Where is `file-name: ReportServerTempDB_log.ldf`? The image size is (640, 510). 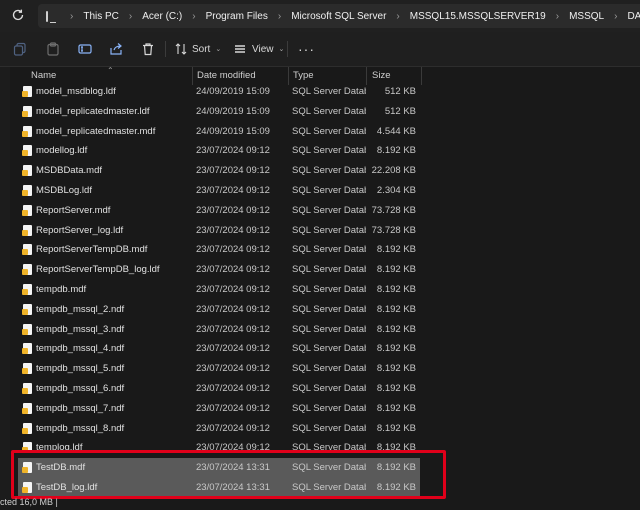 file-name: ReportServerTempDB_log.ldf is located at coordinates (98, 270).